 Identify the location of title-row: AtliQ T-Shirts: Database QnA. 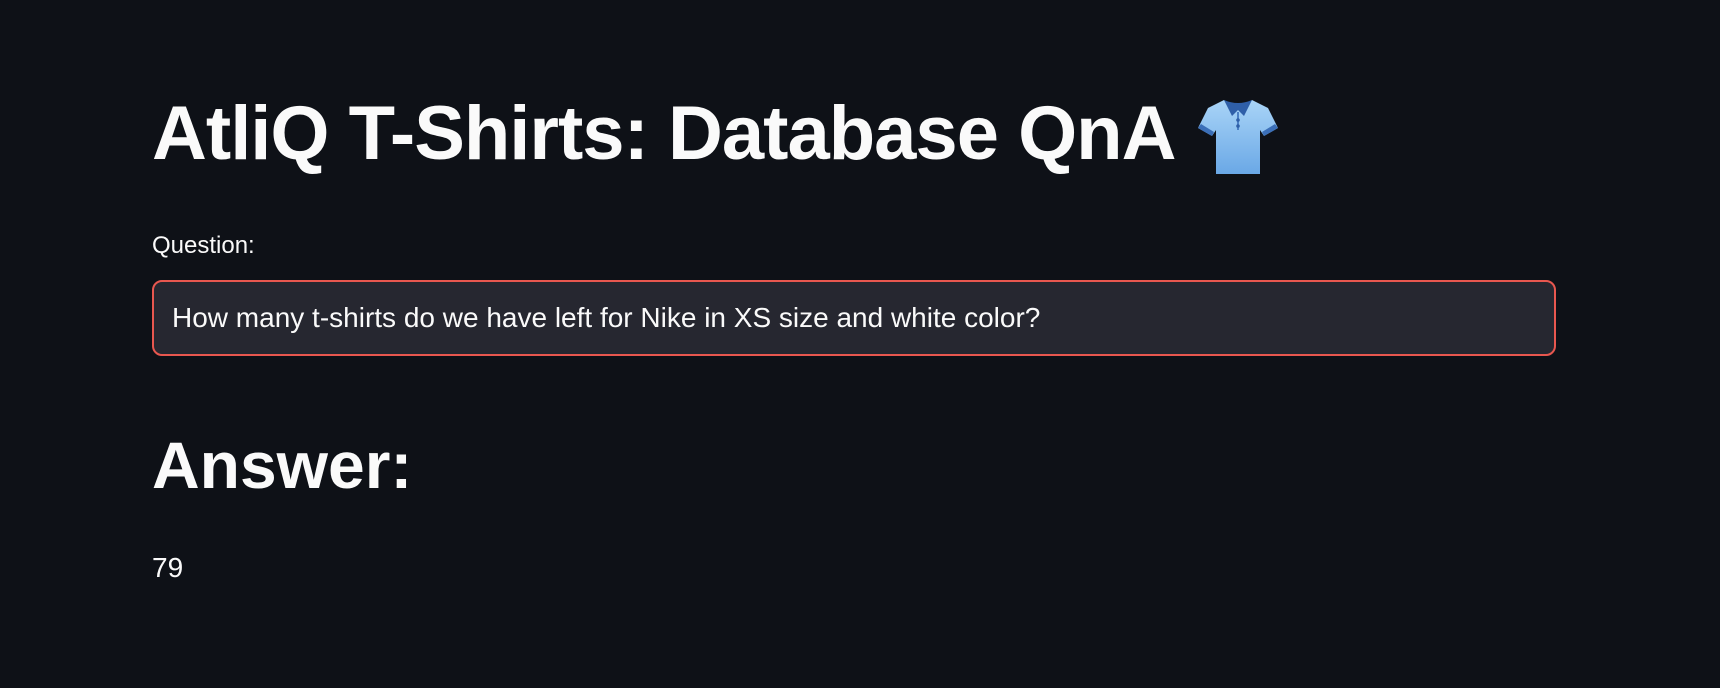
(717, 134).